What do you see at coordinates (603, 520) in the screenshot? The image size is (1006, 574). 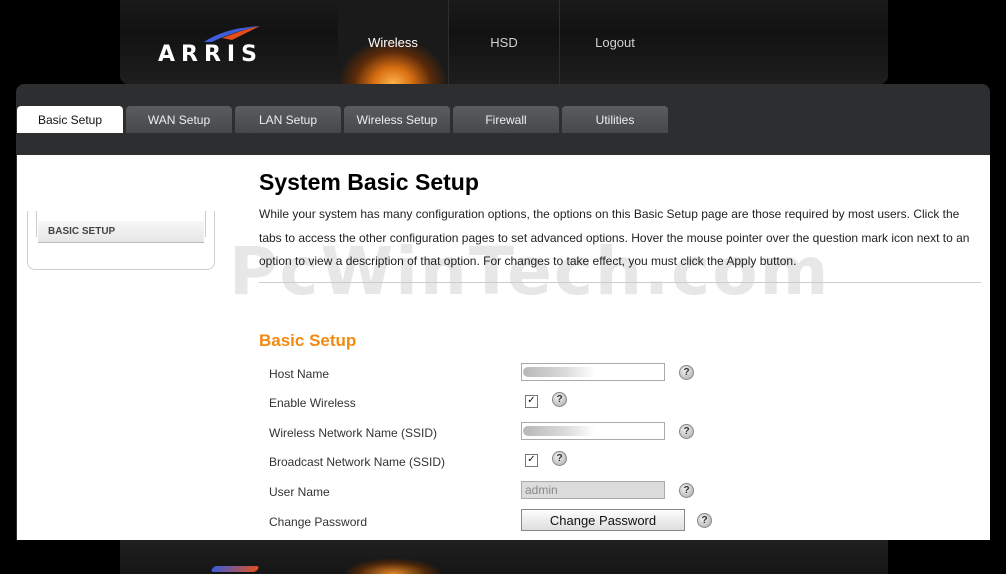 I see `change-password-button: Change Password` at bounding box center [603, 520].